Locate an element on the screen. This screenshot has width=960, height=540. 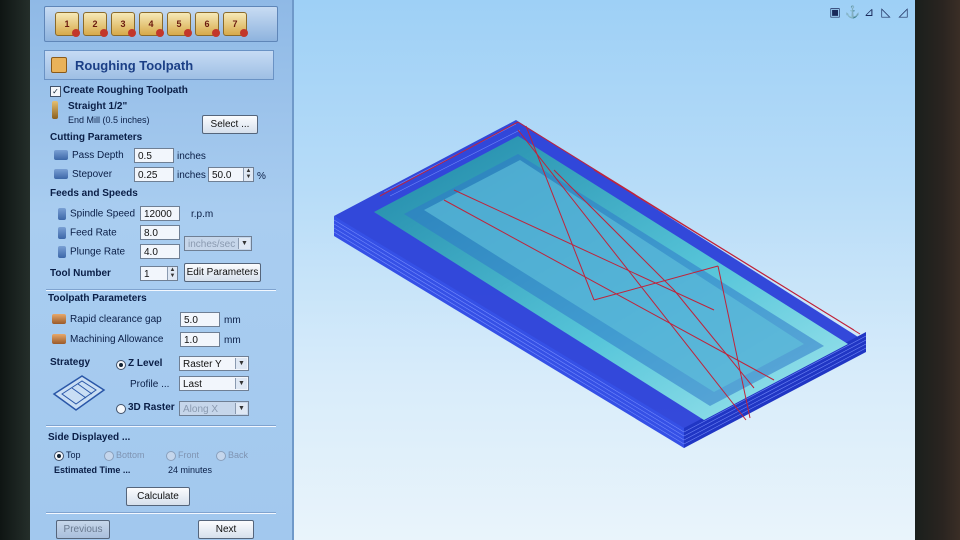
tool-number-input: 1 ▲ ▼ is located at coordinates (159, 273).